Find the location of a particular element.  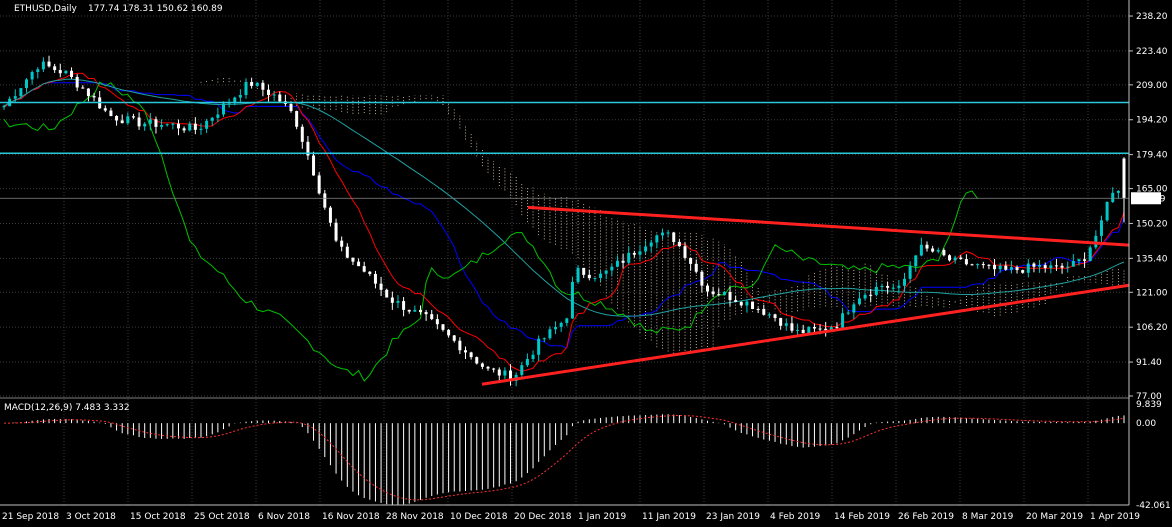

price-tick-label: 106.20 is located at coordinates (1152, 328).